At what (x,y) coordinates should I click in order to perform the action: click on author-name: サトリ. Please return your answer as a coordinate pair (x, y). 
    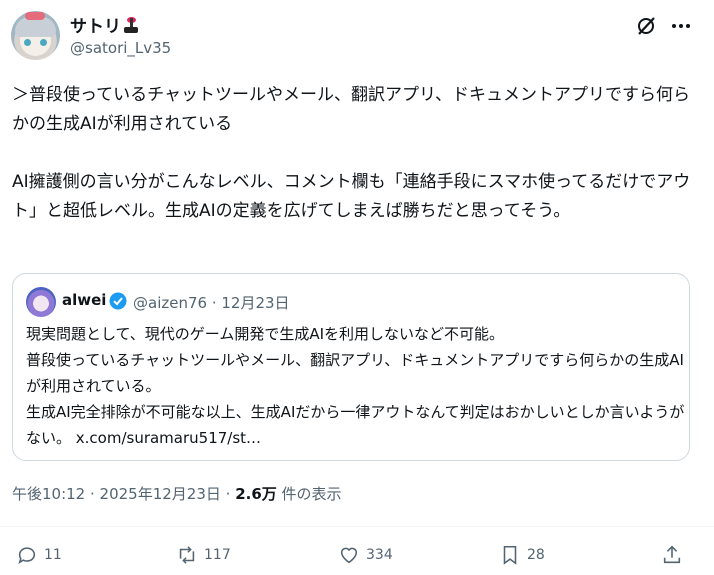
    Looking at the image, I should click on (104, 24).